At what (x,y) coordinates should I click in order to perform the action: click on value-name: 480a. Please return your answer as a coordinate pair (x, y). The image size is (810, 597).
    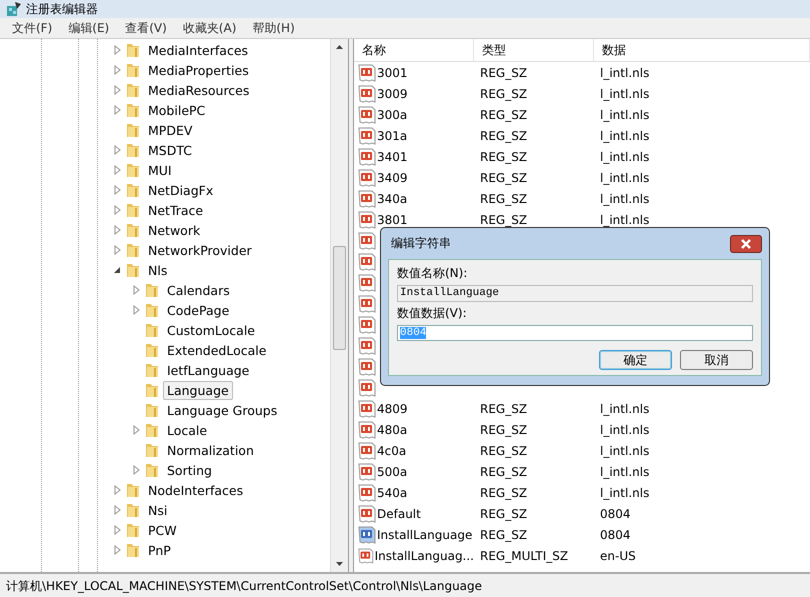
    Looking at the image, I should click on (392, 429).